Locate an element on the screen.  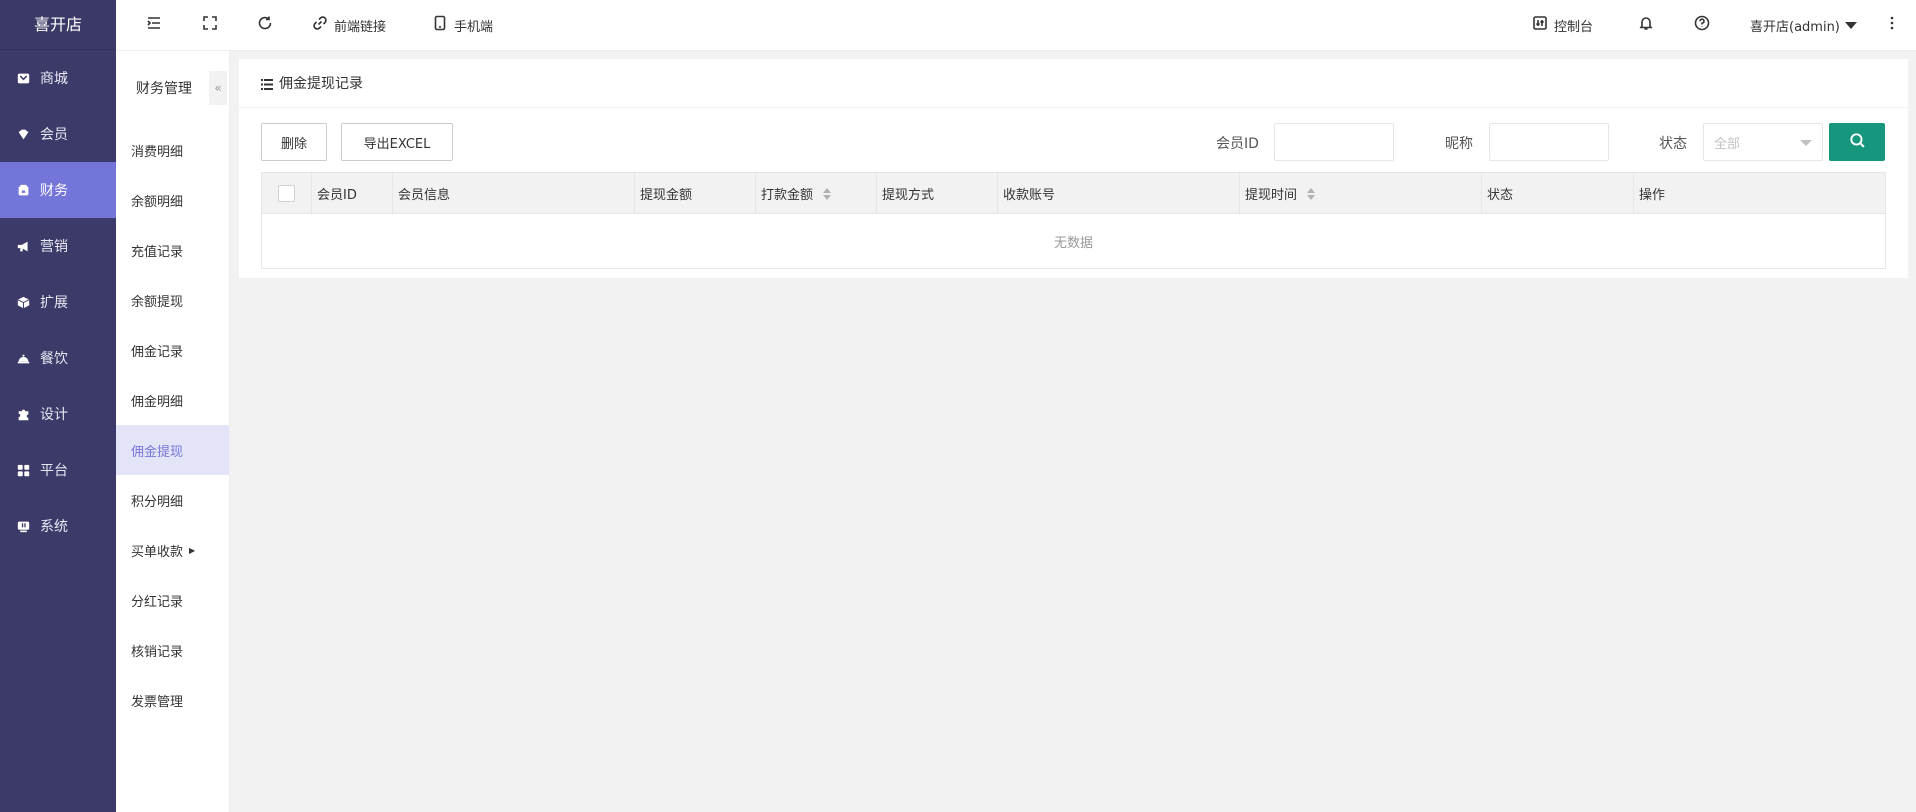
subnav-item: 核销记录 is located at coordinates (172, 650).